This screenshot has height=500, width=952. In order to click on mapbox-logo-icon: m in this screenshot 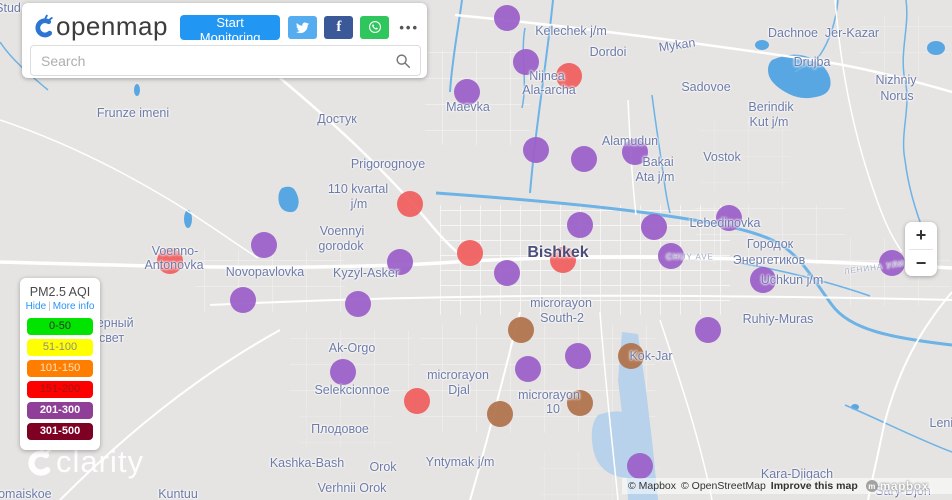, I will do `click(871, 486)`.